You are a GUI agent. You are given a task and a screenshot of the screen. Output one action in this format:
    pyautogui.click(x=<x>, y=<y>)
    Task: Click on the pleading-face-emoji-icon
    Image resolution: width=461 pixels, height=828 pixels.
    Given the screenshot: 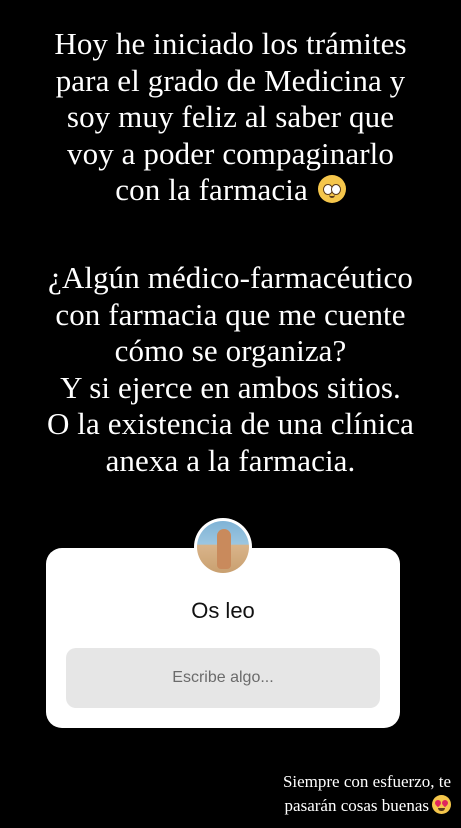 What is the action you would take?
    pyautogui.click(x=331, y=189)
    